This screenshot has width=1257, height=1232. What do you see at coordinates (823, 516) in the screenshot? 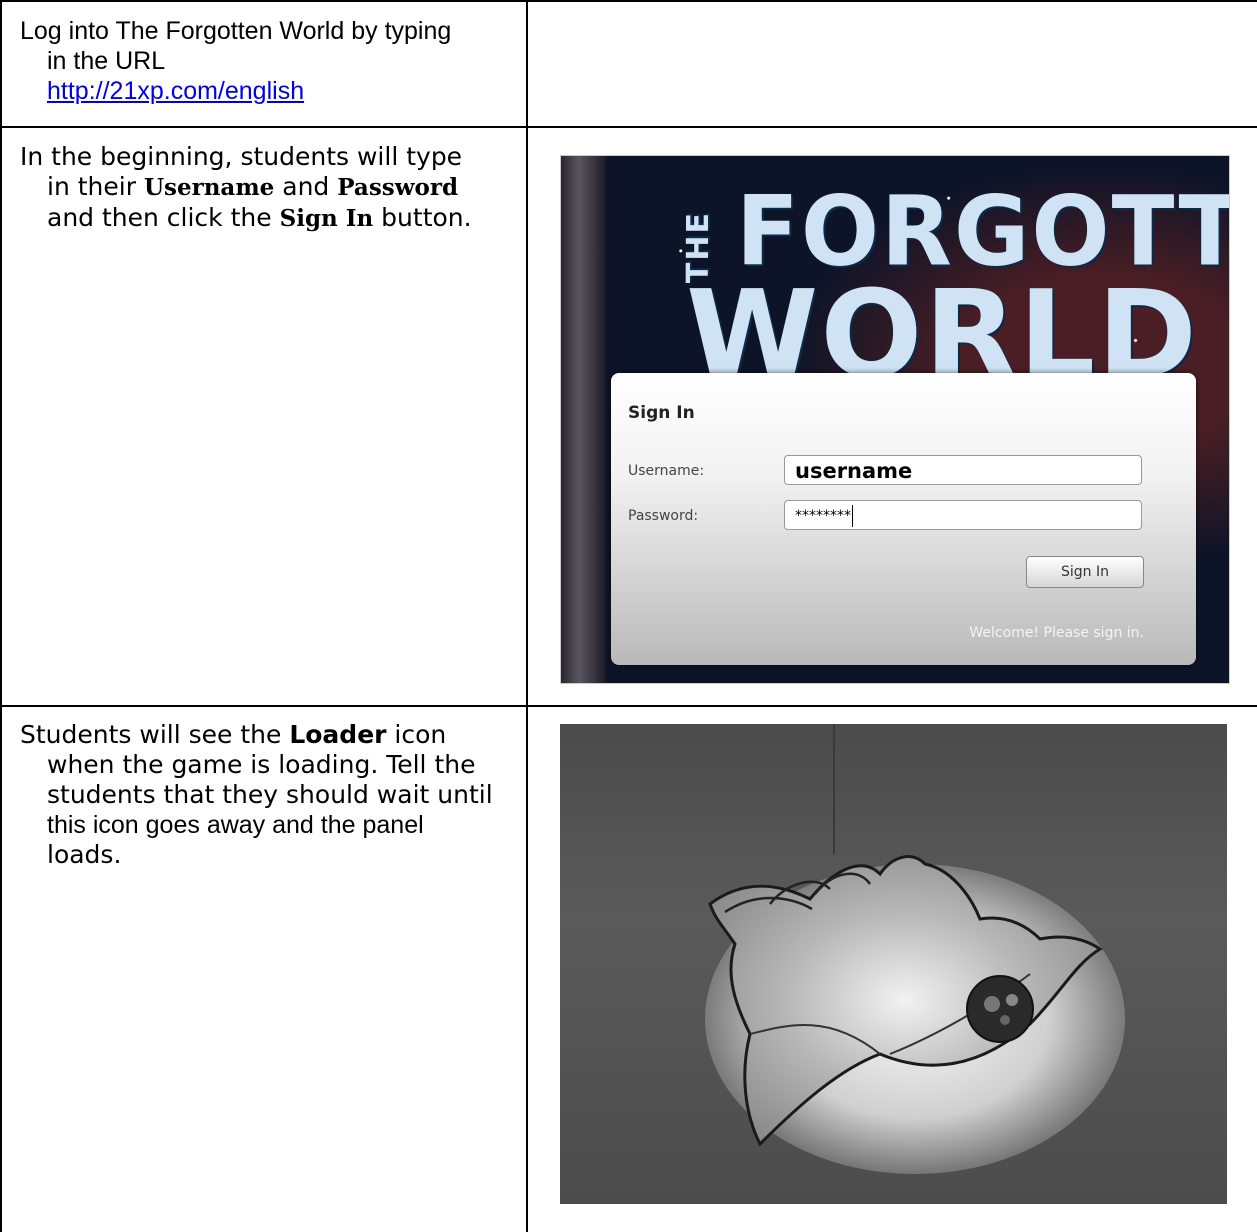
I see `password-value: ********` at bounding box center [823, 516].